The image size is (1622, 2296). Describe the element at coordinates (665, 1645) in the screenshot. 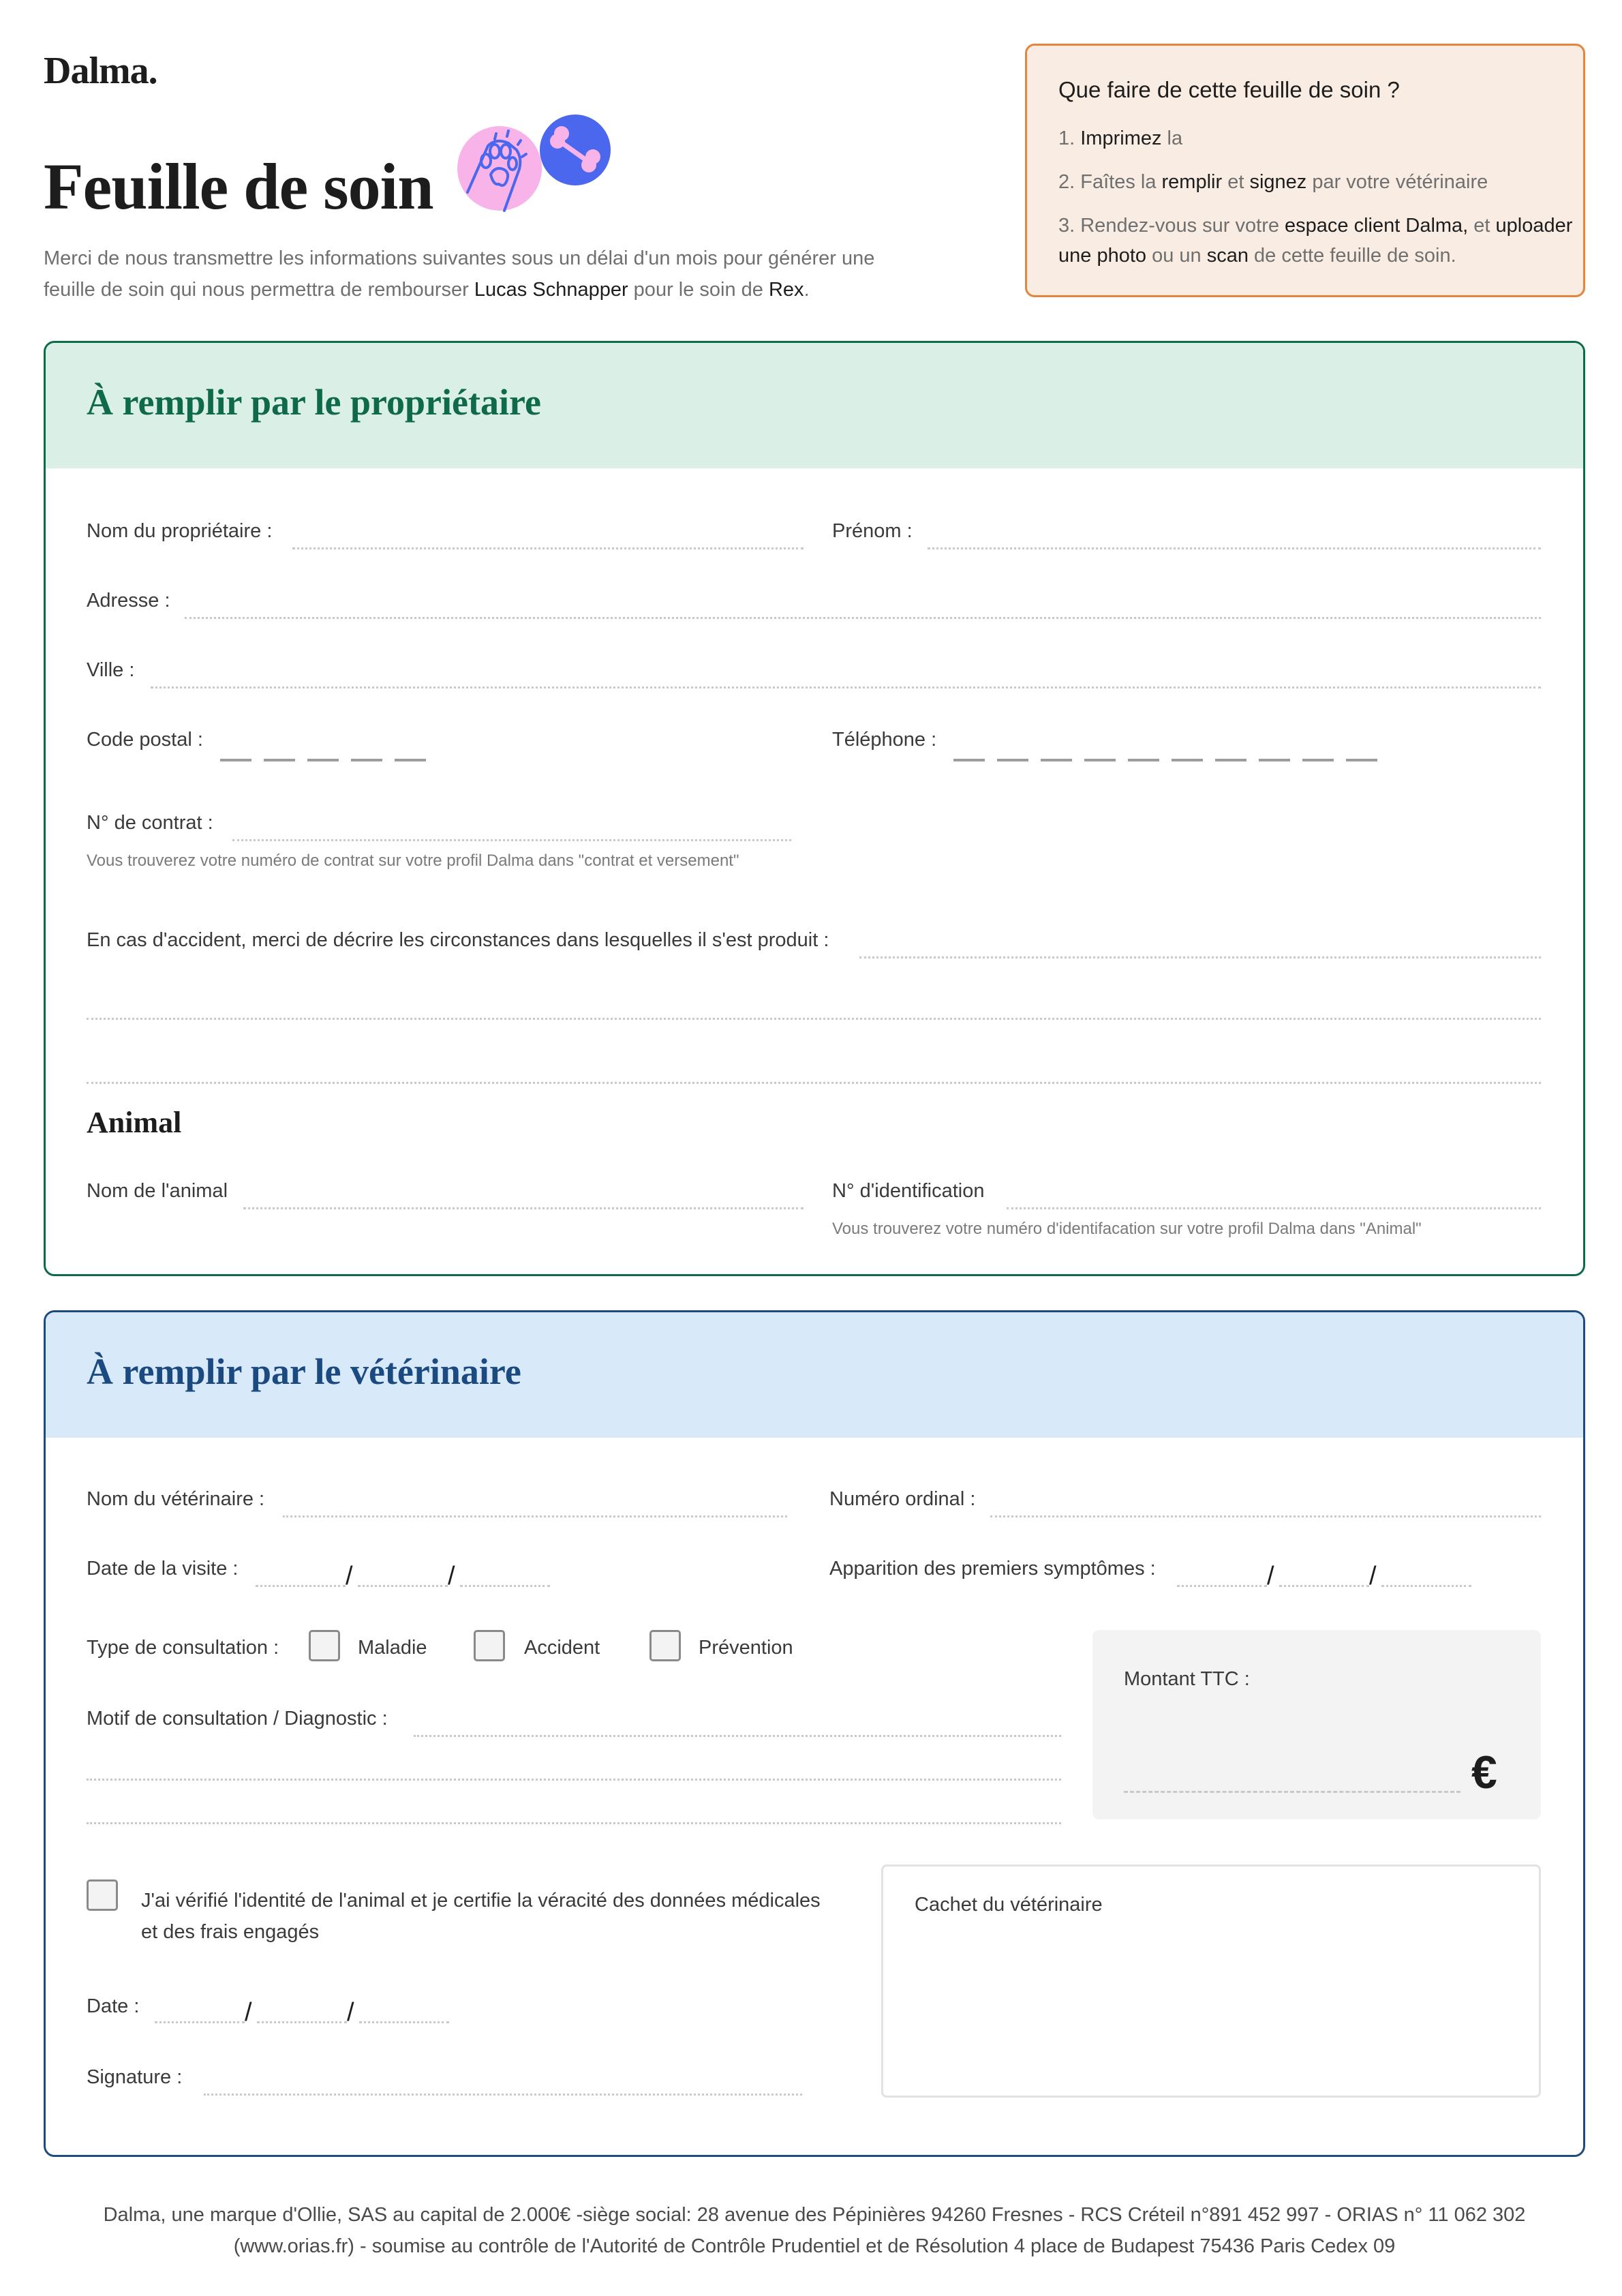

I see `consult-checkbox-prevention` at that location.